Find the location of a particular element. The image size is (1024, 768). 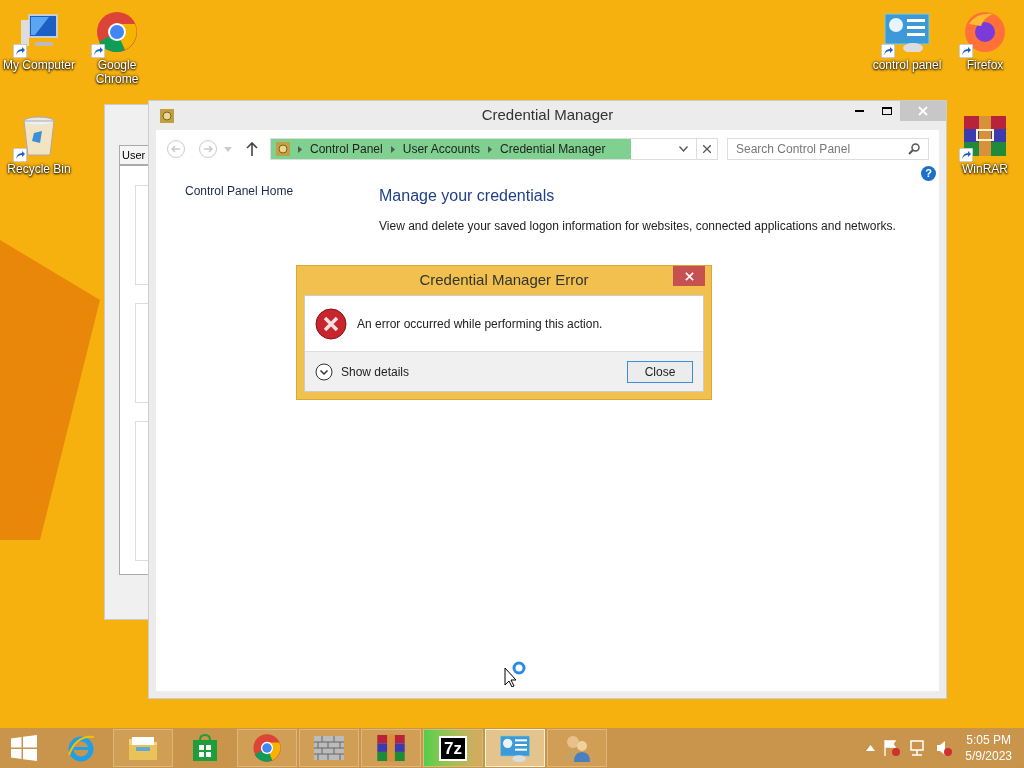

users-icon is located at coordinates (577, 748).